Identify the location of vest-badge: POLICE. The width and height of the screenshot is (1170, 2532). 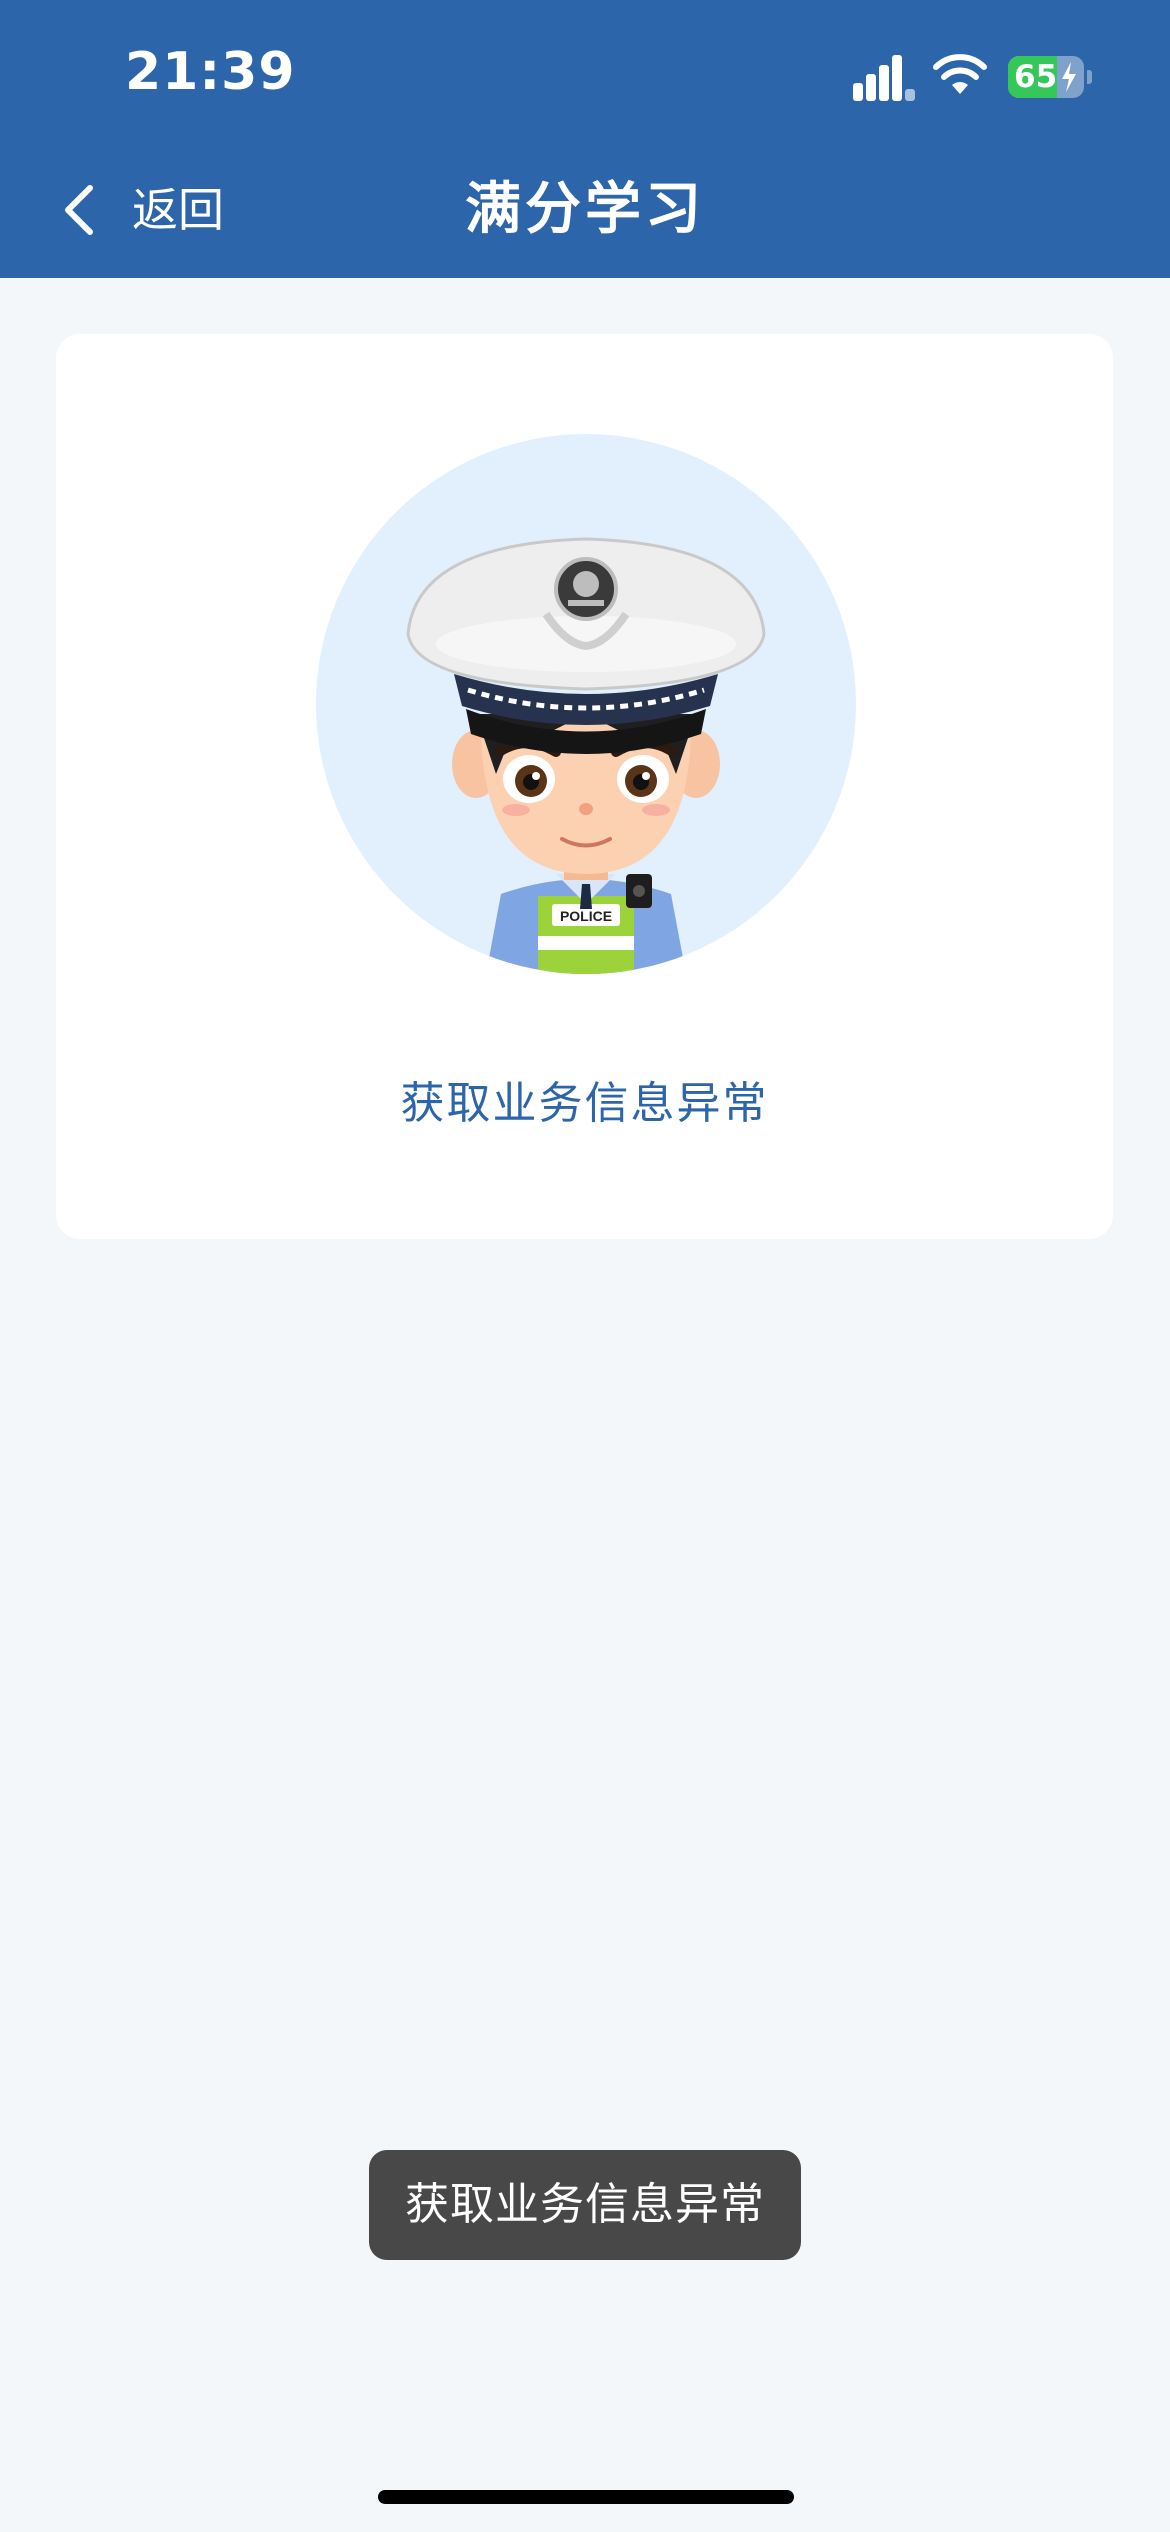
(586, 916).